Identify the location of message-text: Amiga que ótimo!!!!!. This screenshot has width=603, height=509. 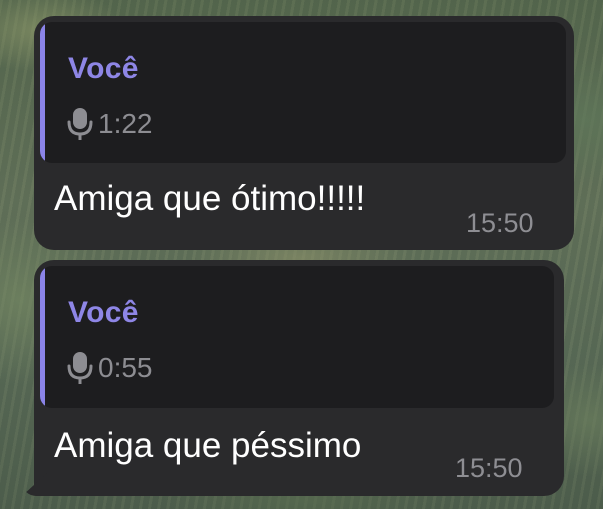
(210, 198).